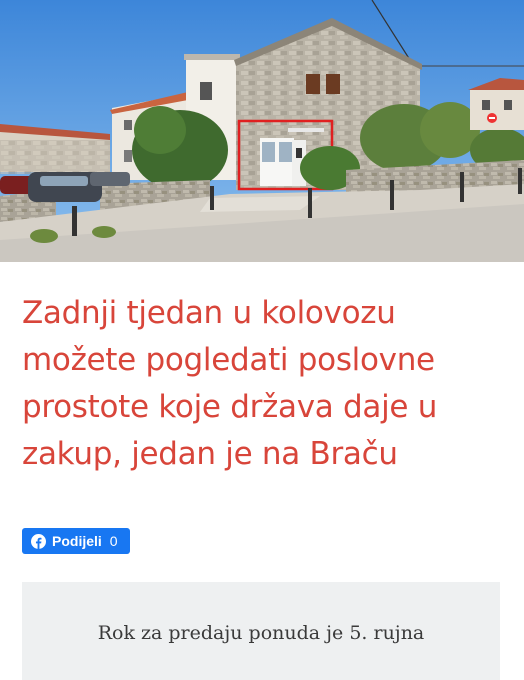 The image size is (524, 680). What do you see at coordinates (38, 541) in the screenshot?
I see `facebook-icon` at bounding box center [38, 541].